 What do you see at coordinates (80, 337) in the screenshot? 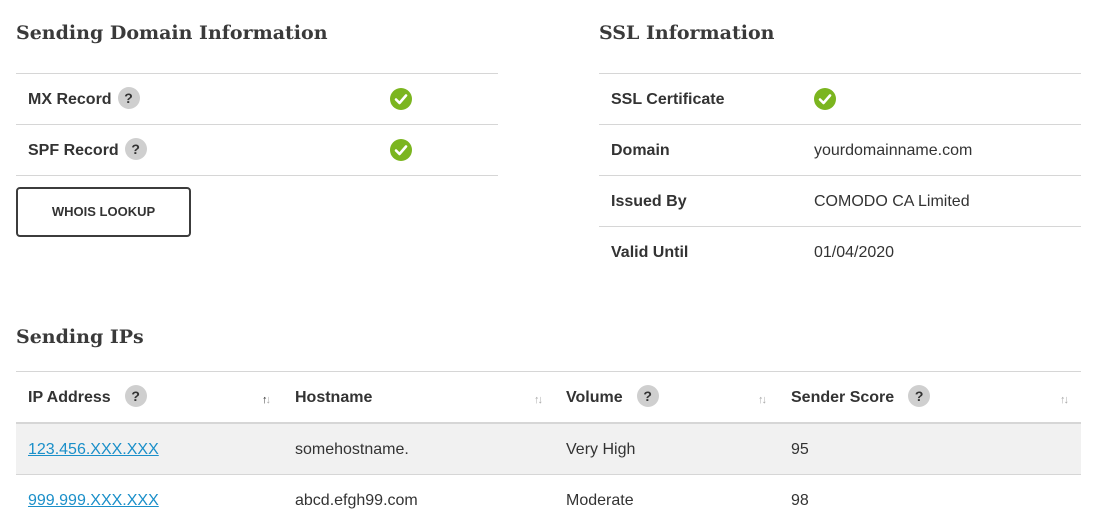
I see `sending-ips-title: Sending IPs` at bounding box center [80, 337].